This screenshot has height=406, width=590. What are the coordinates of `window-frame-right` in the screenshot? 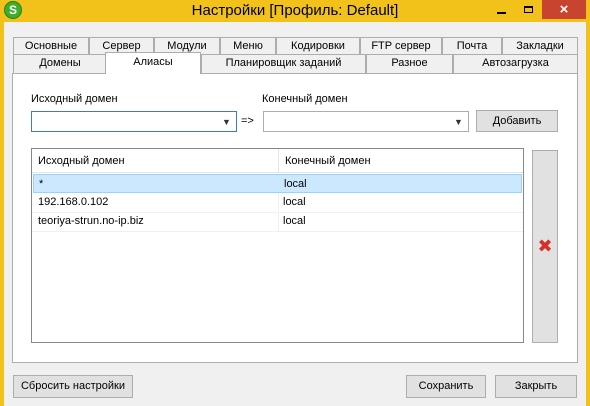 It's located at (588, 214).